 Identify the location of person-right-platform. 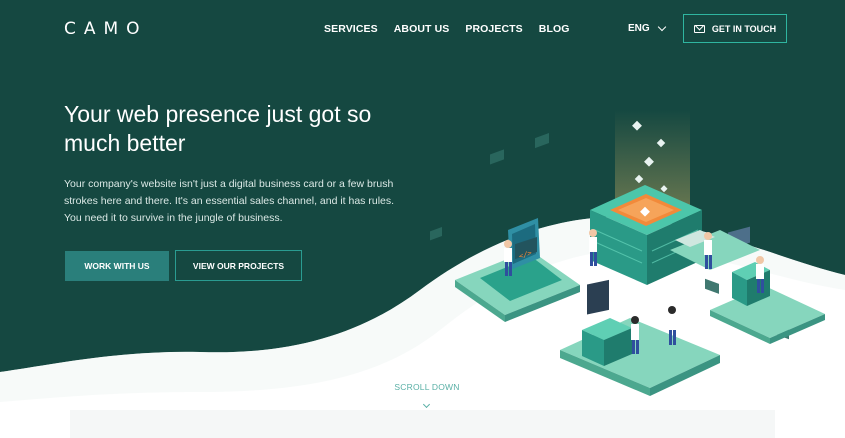
(760, 274).